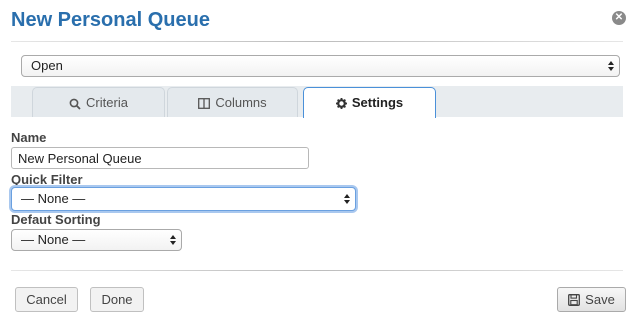 The height and width of the screenshot is (324, 635). I want to click on save-button-label: Save, so click(600, 299).